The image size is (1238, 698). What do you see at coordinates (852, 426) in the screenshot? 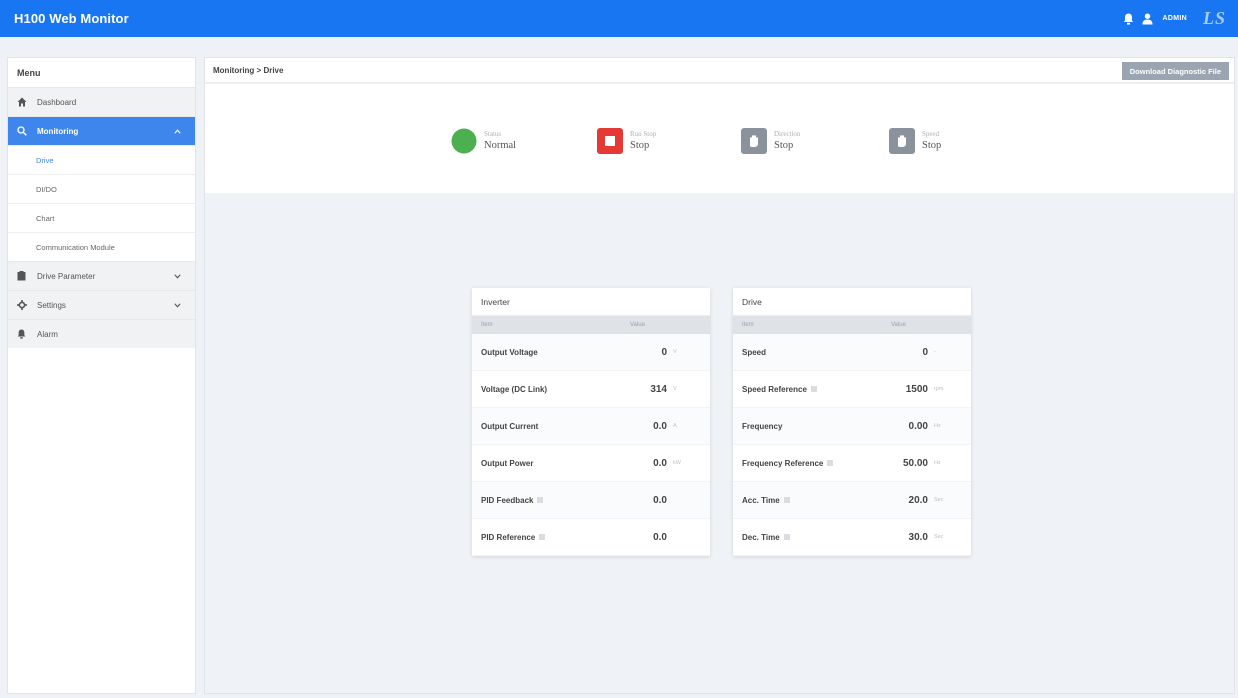
I see `table-row: Frequency 0.00 Hz` at bounding box center [852, 426].